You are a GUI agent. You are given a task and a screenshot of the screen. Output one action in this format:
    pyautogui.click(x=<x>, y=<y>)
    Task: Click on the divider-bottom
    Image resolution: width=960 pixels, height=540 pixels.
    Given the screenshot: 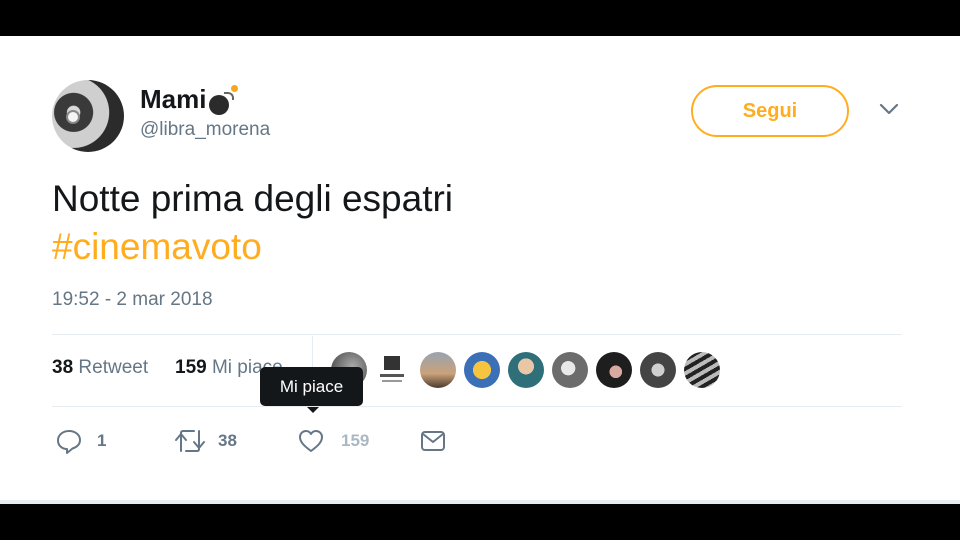 What is the action you would take?
    pyautogui.click(x=477, y=406)
    